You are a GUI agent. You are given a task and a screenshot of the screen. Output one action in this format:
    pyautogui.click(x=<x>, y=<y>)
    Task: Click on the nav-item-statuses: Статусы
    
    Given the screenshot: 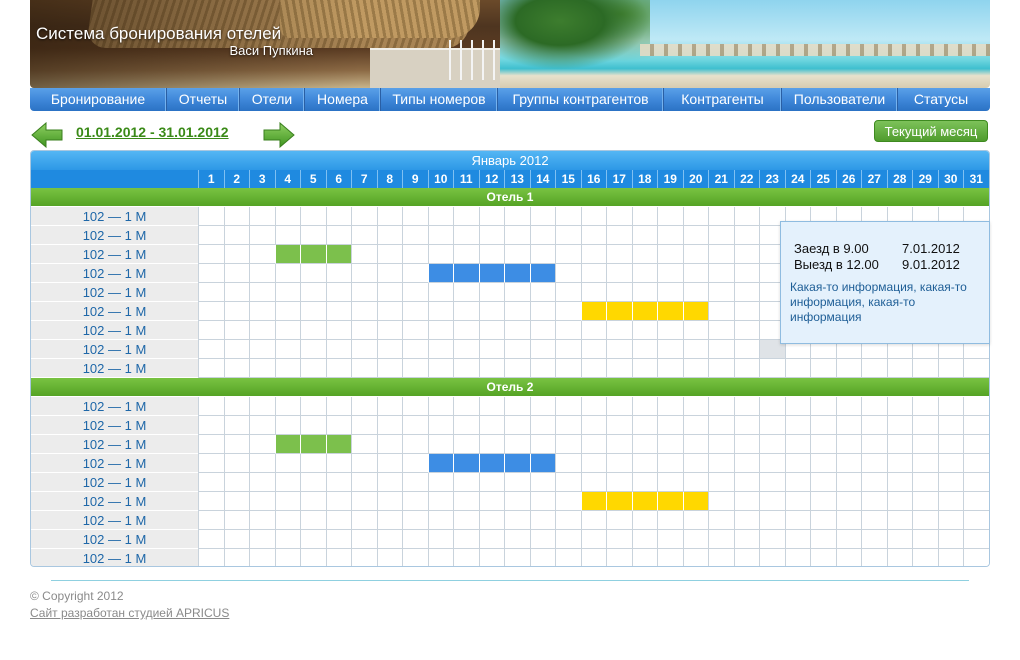 What is the action you would take?
    pyautogui.click(x=941, y=99)
    